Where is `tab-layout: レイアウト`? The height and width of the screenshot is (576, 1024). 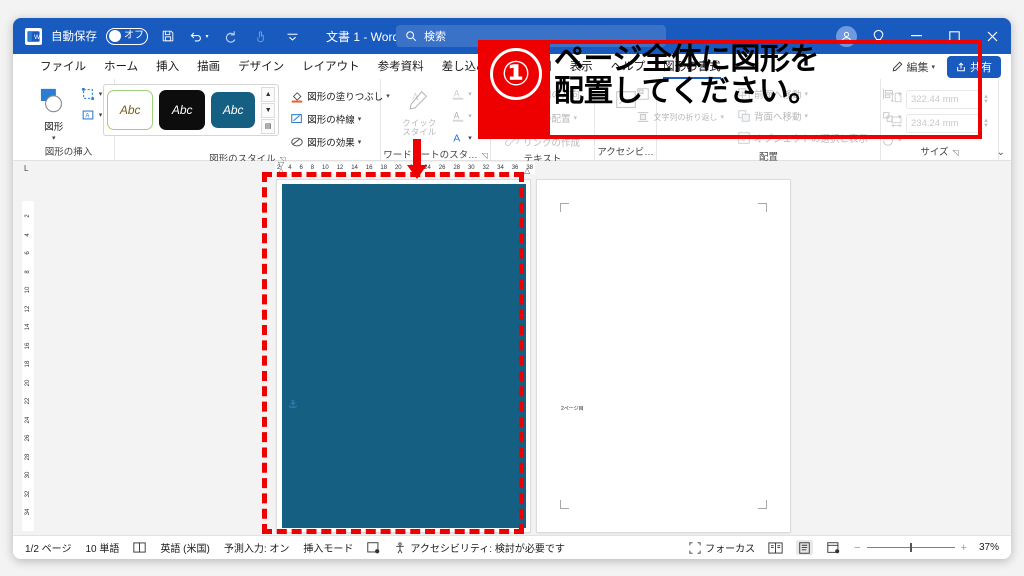 tab-layout: レイアウト is located at coordinates (331, 67).